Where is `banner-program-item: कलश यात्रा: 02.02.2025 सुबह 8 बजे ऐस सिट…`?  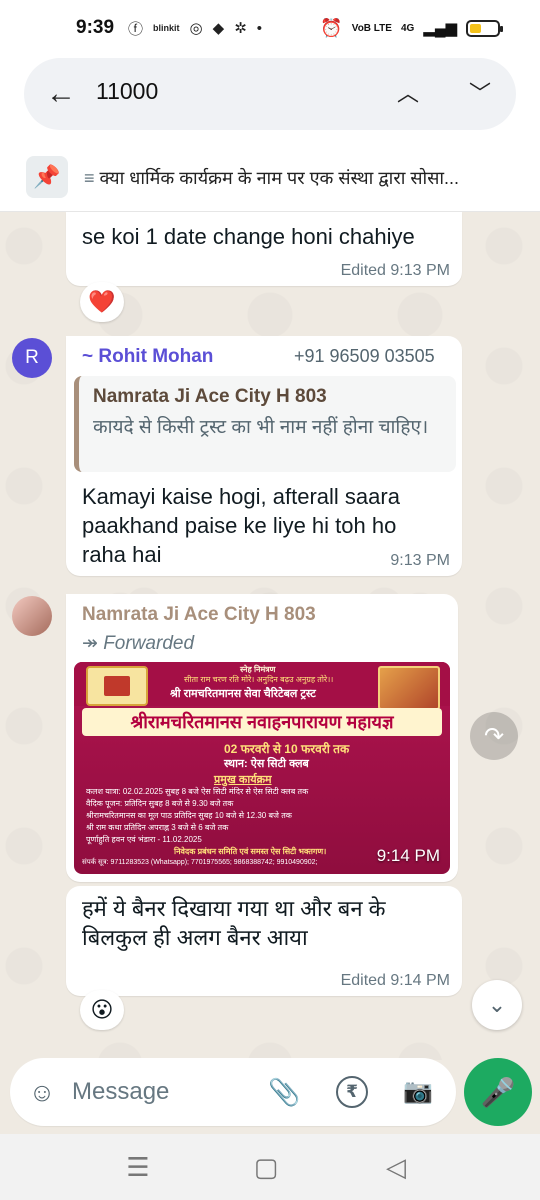
banner-program-item: कलश यात्रा: 02.02.2025 सुबह 8 बजे ऐस सिट… is located at coordinates (197, 791).